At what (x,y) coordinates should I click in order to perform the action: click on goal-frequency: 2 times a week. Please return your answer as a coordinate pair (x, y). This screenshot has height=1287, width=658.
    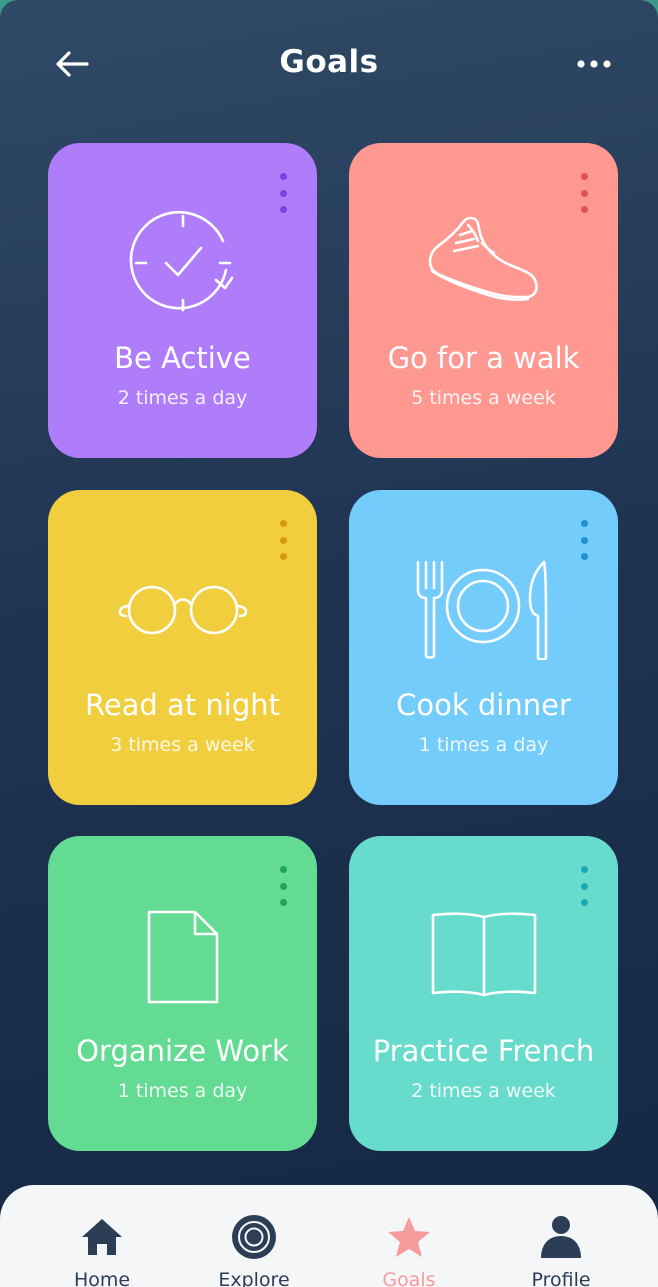
    Looking at the image, I should click on (483, 1091).